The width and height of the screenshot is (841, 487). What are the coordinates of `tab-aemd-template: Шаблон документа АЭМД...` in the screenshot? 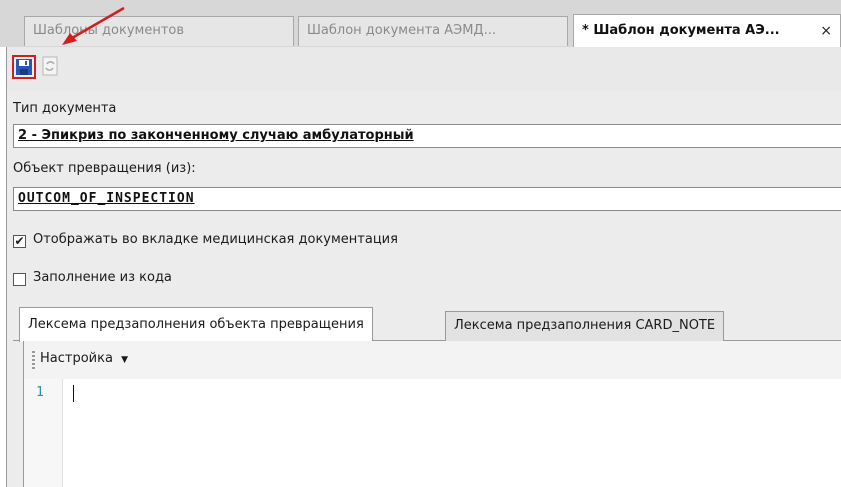 It's located at (433, 31).